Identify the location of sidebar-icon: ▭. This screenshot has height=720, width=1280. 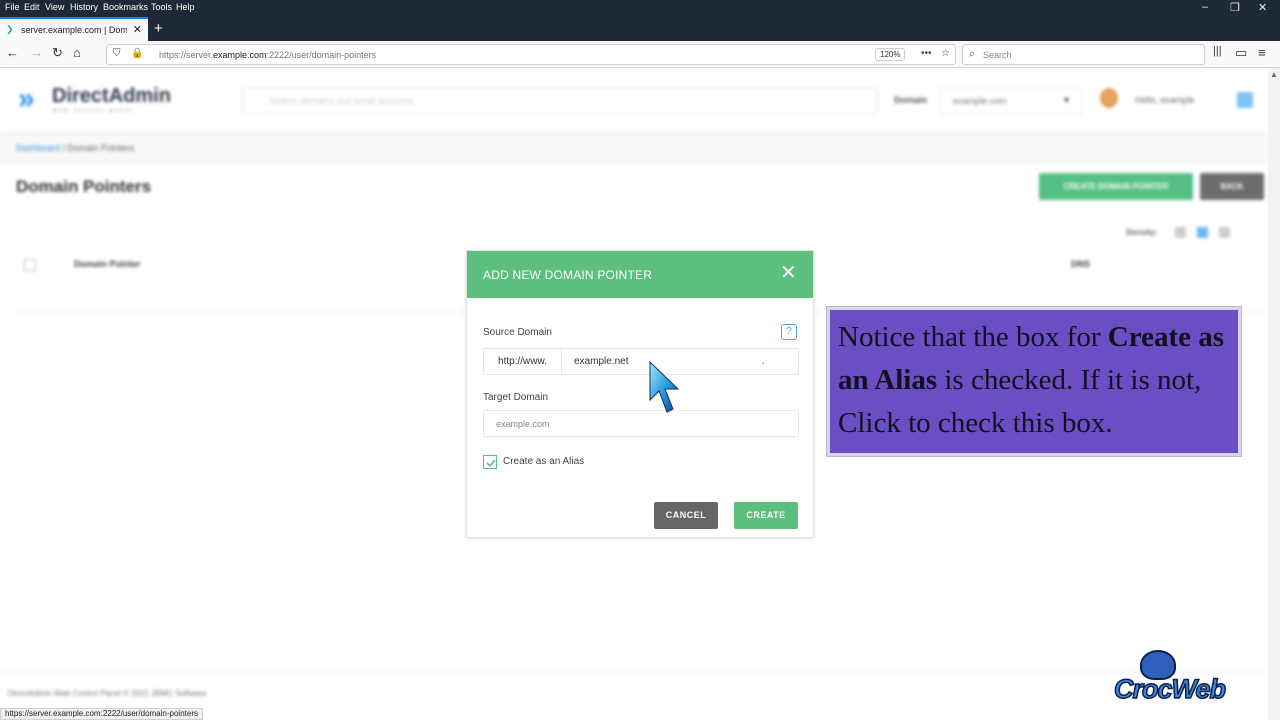
(1241, 53).